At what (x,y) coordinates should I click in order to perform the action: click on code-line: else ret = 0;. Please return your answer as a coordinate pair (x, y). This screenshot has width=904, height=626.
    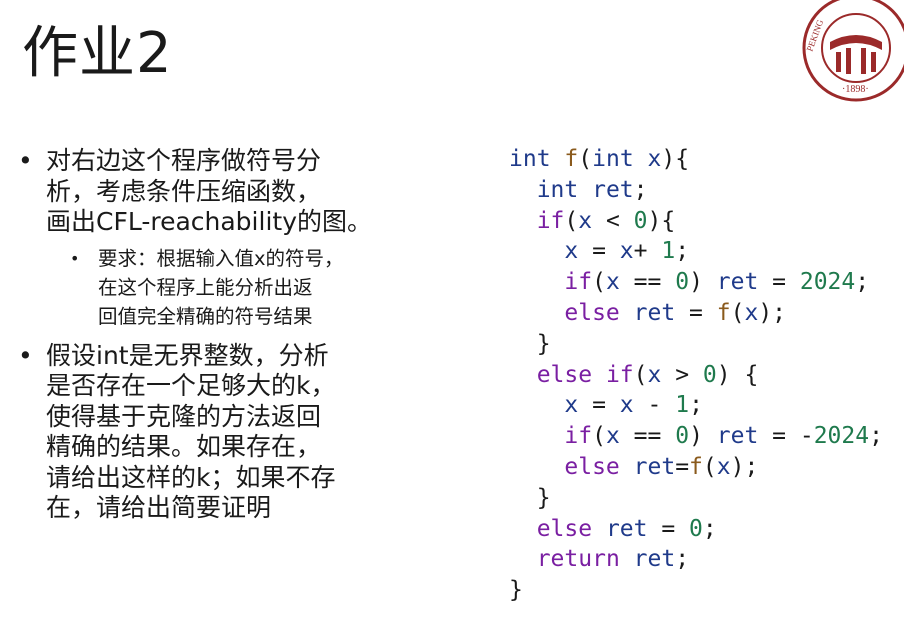
    Looking at the image, I should click on (626, 528).